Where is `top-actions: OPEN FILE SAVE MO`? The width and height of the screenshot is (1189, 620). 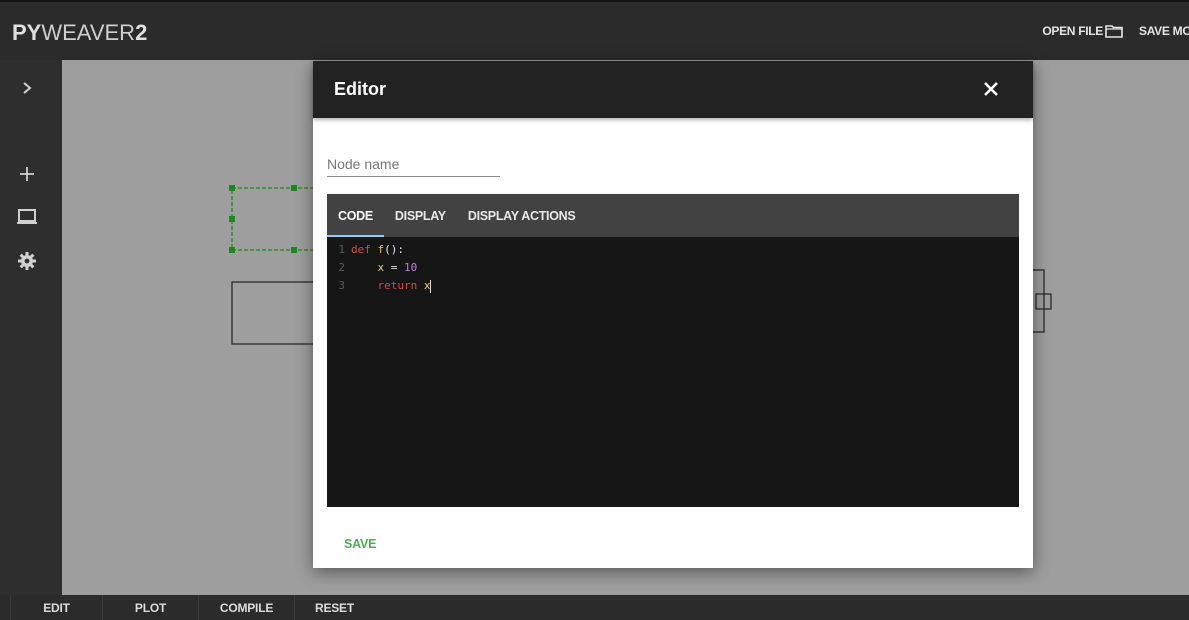 top-actions: OPEN FILE SAVE MO is located at coordinates (1115, 31).